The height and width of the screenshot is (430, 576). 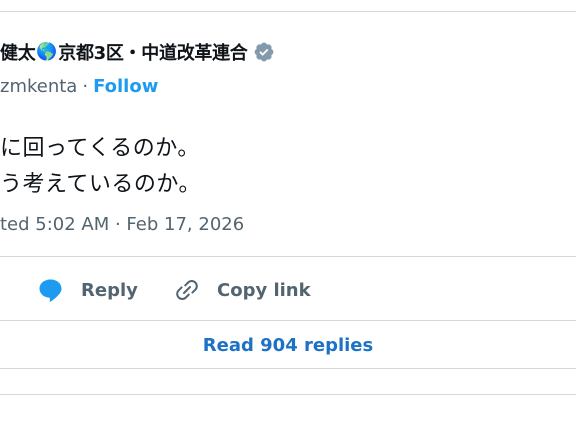 I want to click on divider-top, so click(x=288, y=256).